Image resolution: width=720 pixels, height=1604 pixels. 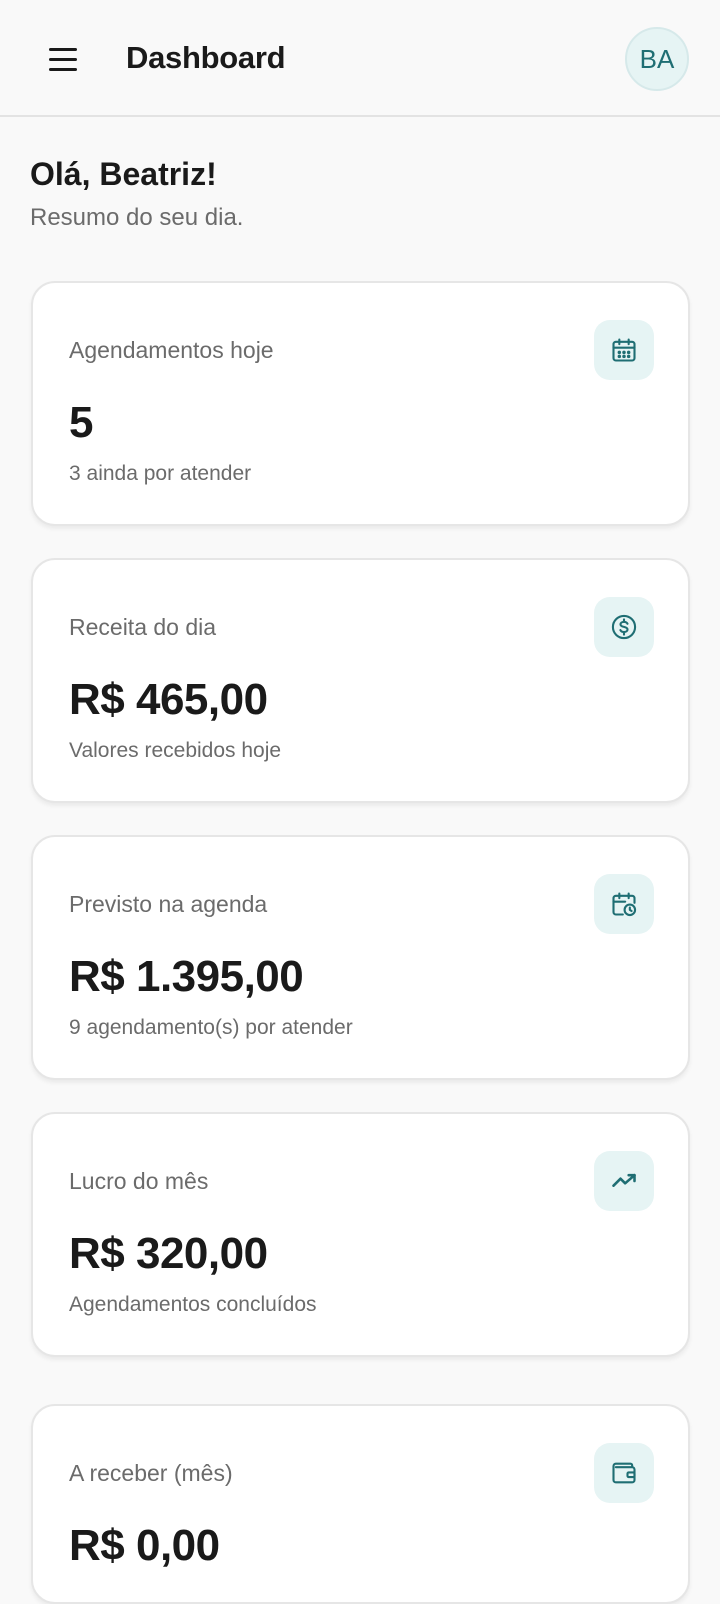 I want to click on avatar: BA, so click(x=657, y=59).